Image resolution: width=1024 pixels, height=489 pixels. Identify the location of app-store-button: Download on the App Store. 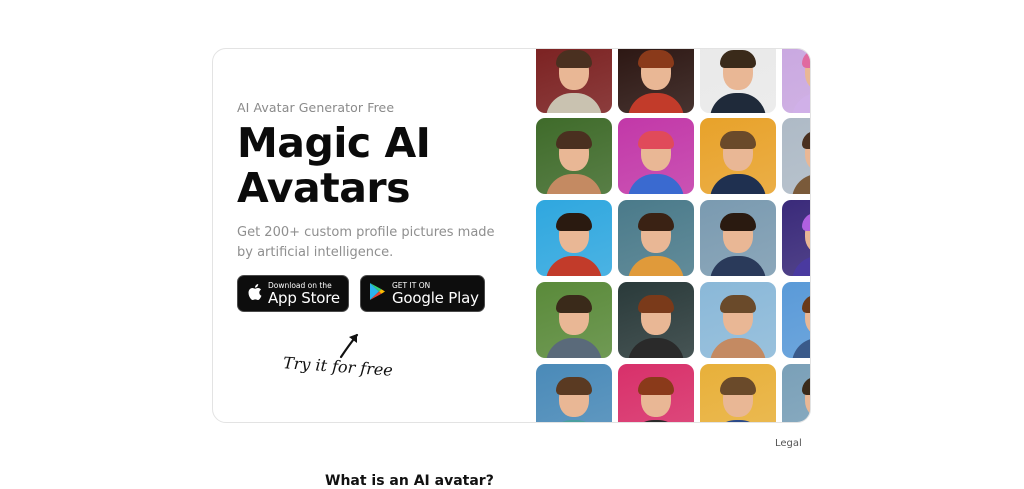
(293, 293).